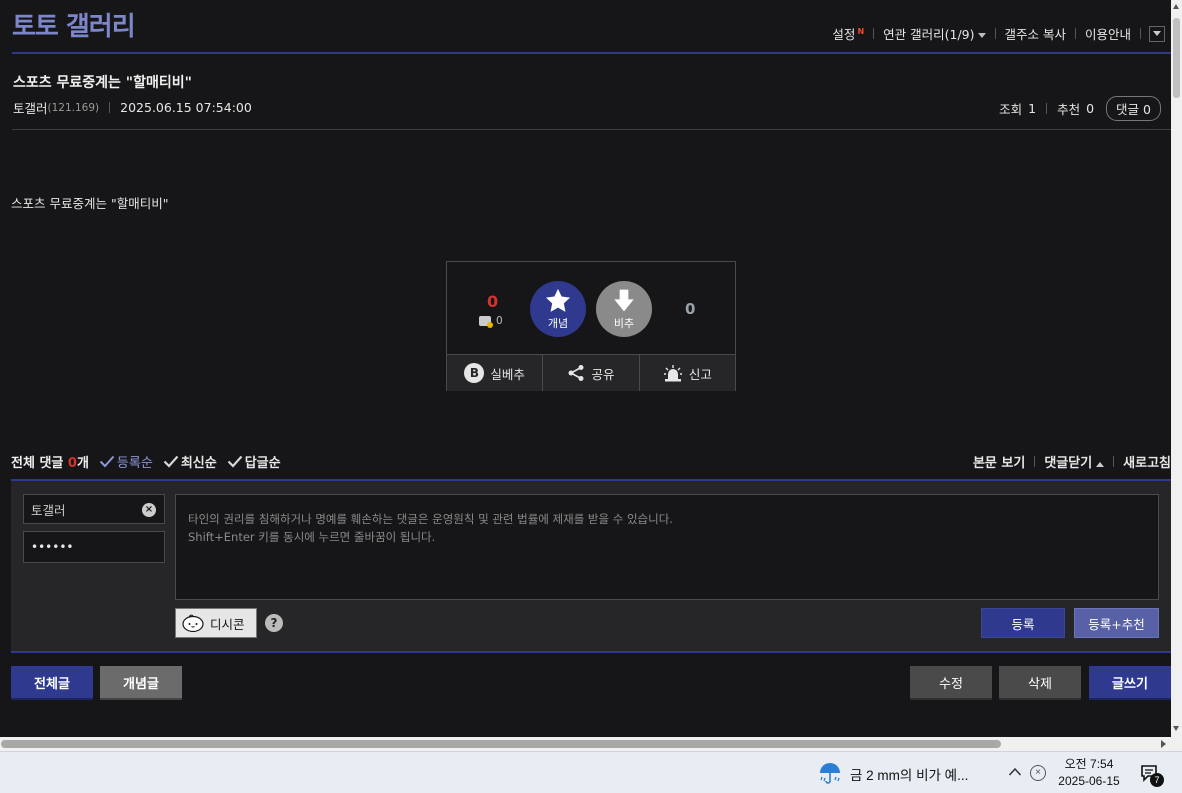  I want to click on write-button: 글쓰기, so click(1130, 683).